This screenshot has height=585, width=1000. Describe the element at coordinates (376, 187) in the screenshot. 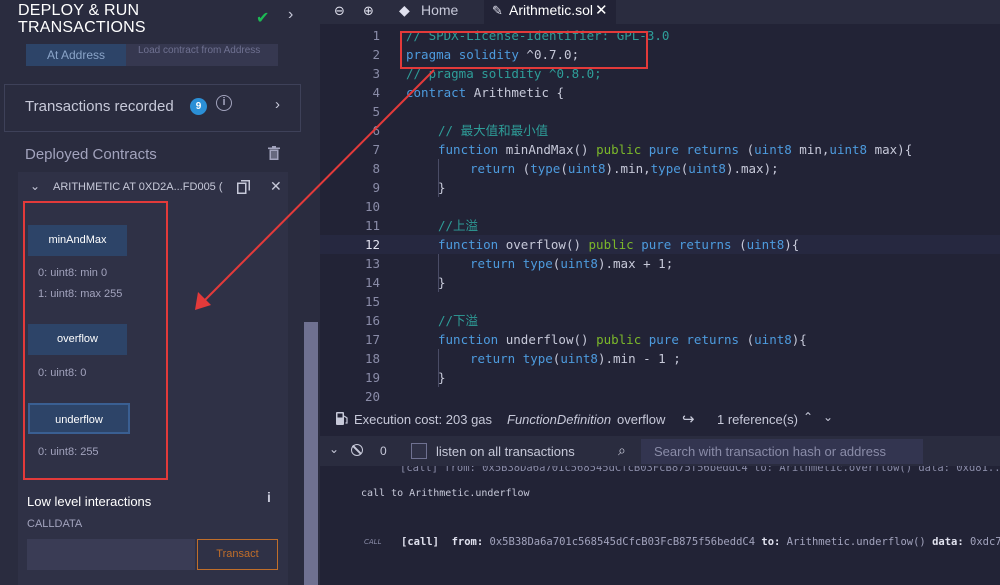

I see `line-number: 9` at that location.